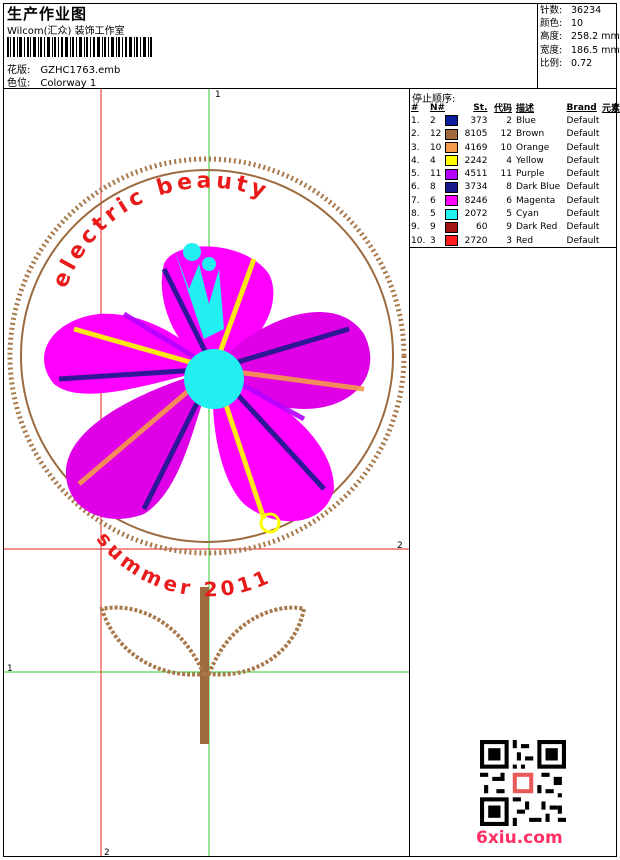  Describe the element at coordinates (580, 50) in the screenshot. I see `stat-width: 宽度: 186.5 mm` at that location.